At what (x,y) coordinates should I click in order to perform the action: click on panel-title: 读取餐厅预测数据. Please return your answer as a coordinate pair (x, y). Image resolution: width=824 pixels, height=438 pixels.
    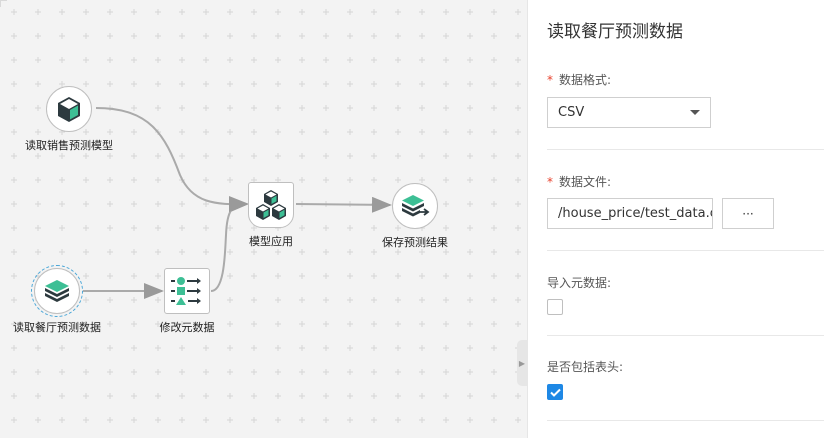
    Looking at the image, I should click on (615, 32).